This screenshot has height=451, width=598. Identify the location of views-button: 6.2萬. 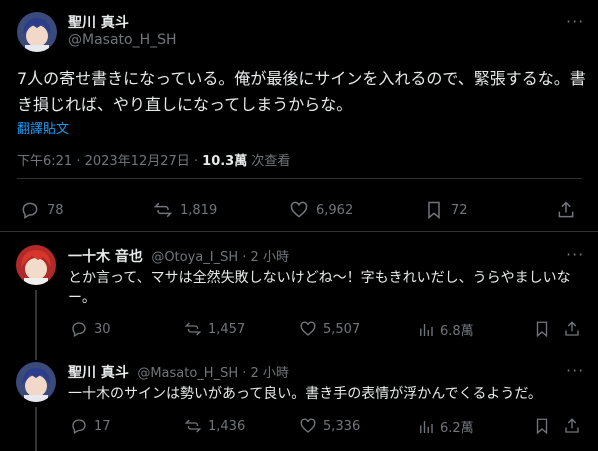
(445, 426).